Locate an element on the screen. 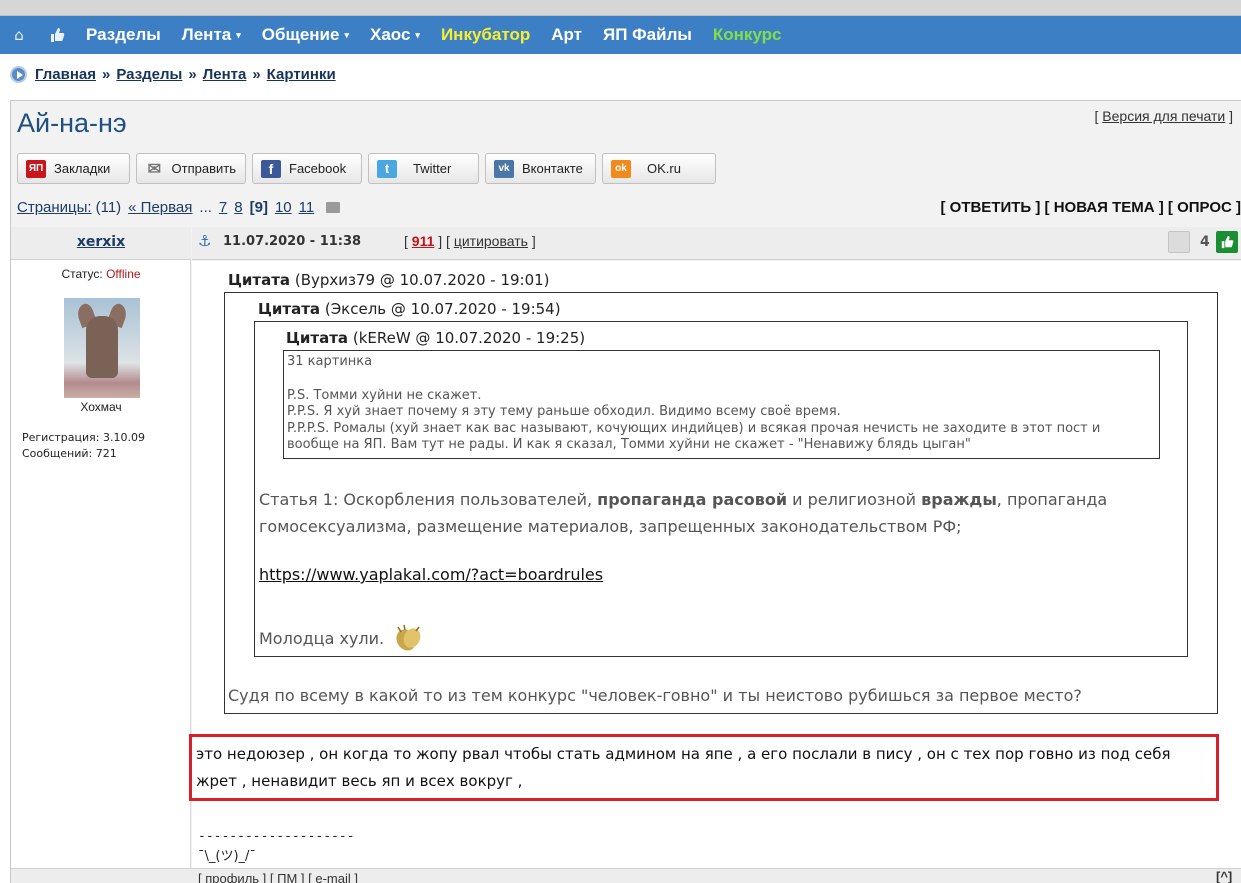 Image resolution: width=1241 pixels, height=883 pixels. topic-actions: [ ОТВЕТИТЬ ] [ НОВАЯ ТЕМА ] [ ОПРОС ] is located at coordinates (1090, 207).